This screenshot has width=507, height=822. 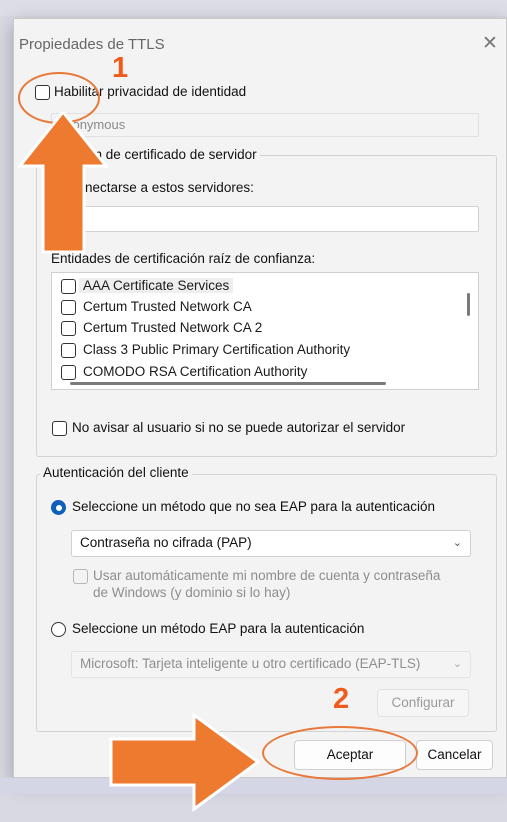 What do you see at coordinates (192, 592) in the screenshot?
I see `auto-credentials-label-line2: de Windows (y dominio si lo hay)` at bounding box center [192, 592].